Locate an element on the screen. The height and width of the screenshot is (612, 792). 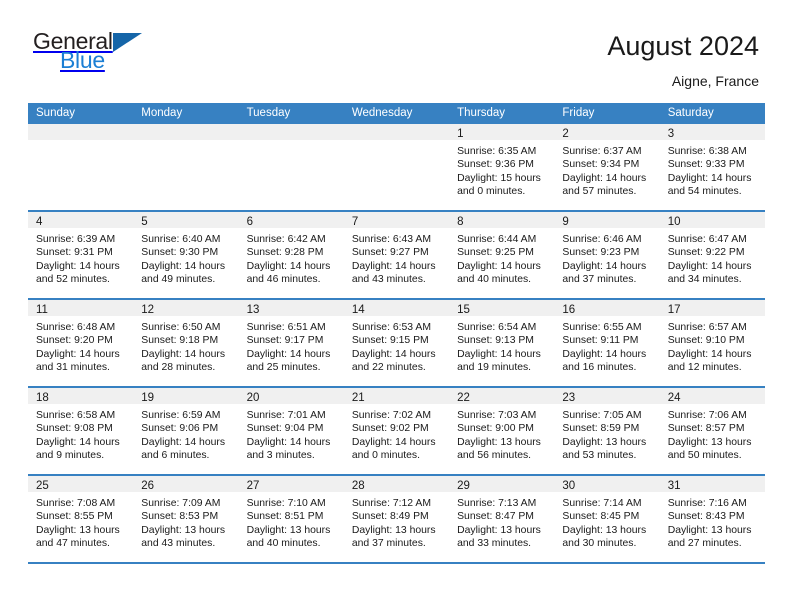
daylight-duration-line2: and 12 minutes. is located at coordinates (704, 368).